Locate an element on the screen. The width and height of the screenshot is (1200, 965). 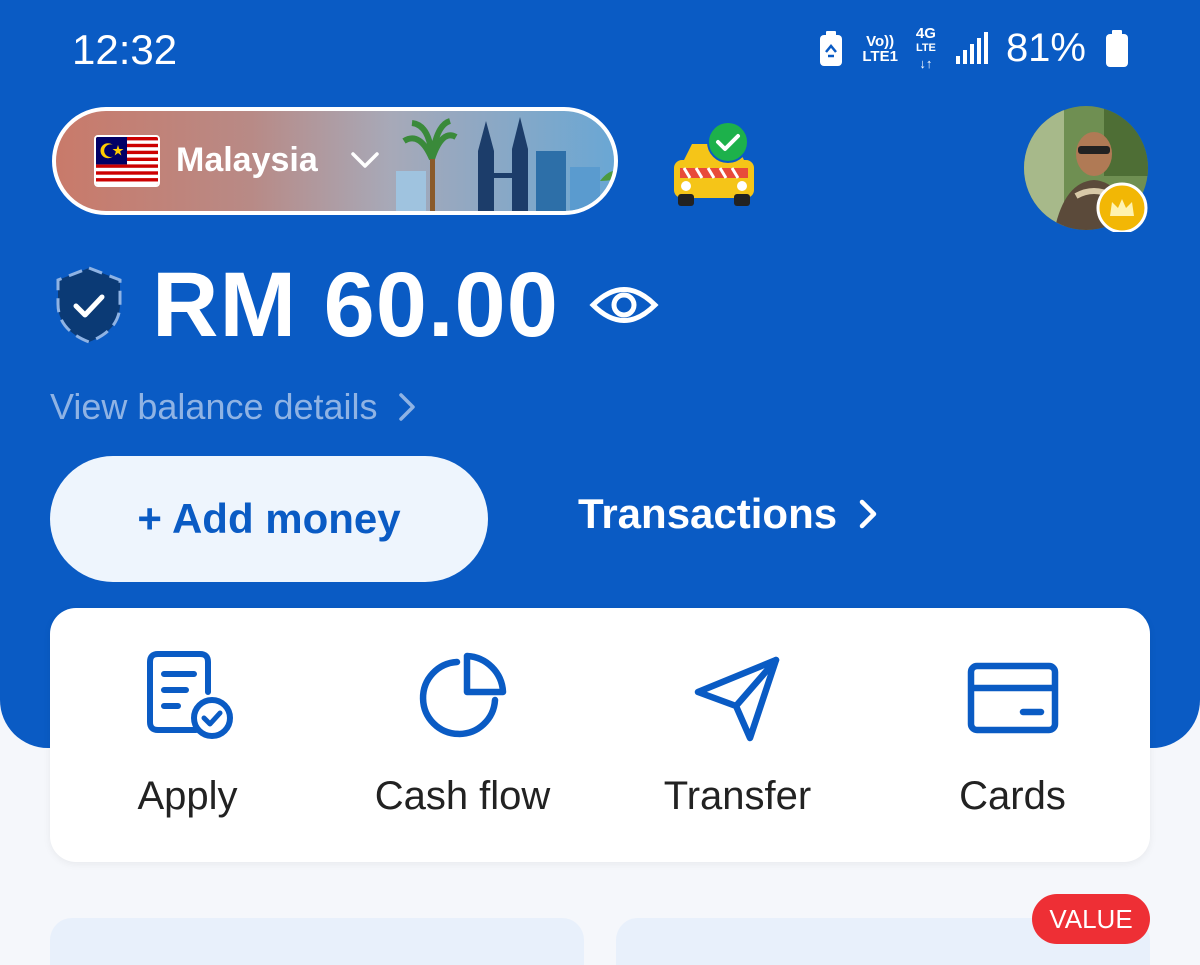
value-badge: VALUE is located at coordinates (1091, 919).